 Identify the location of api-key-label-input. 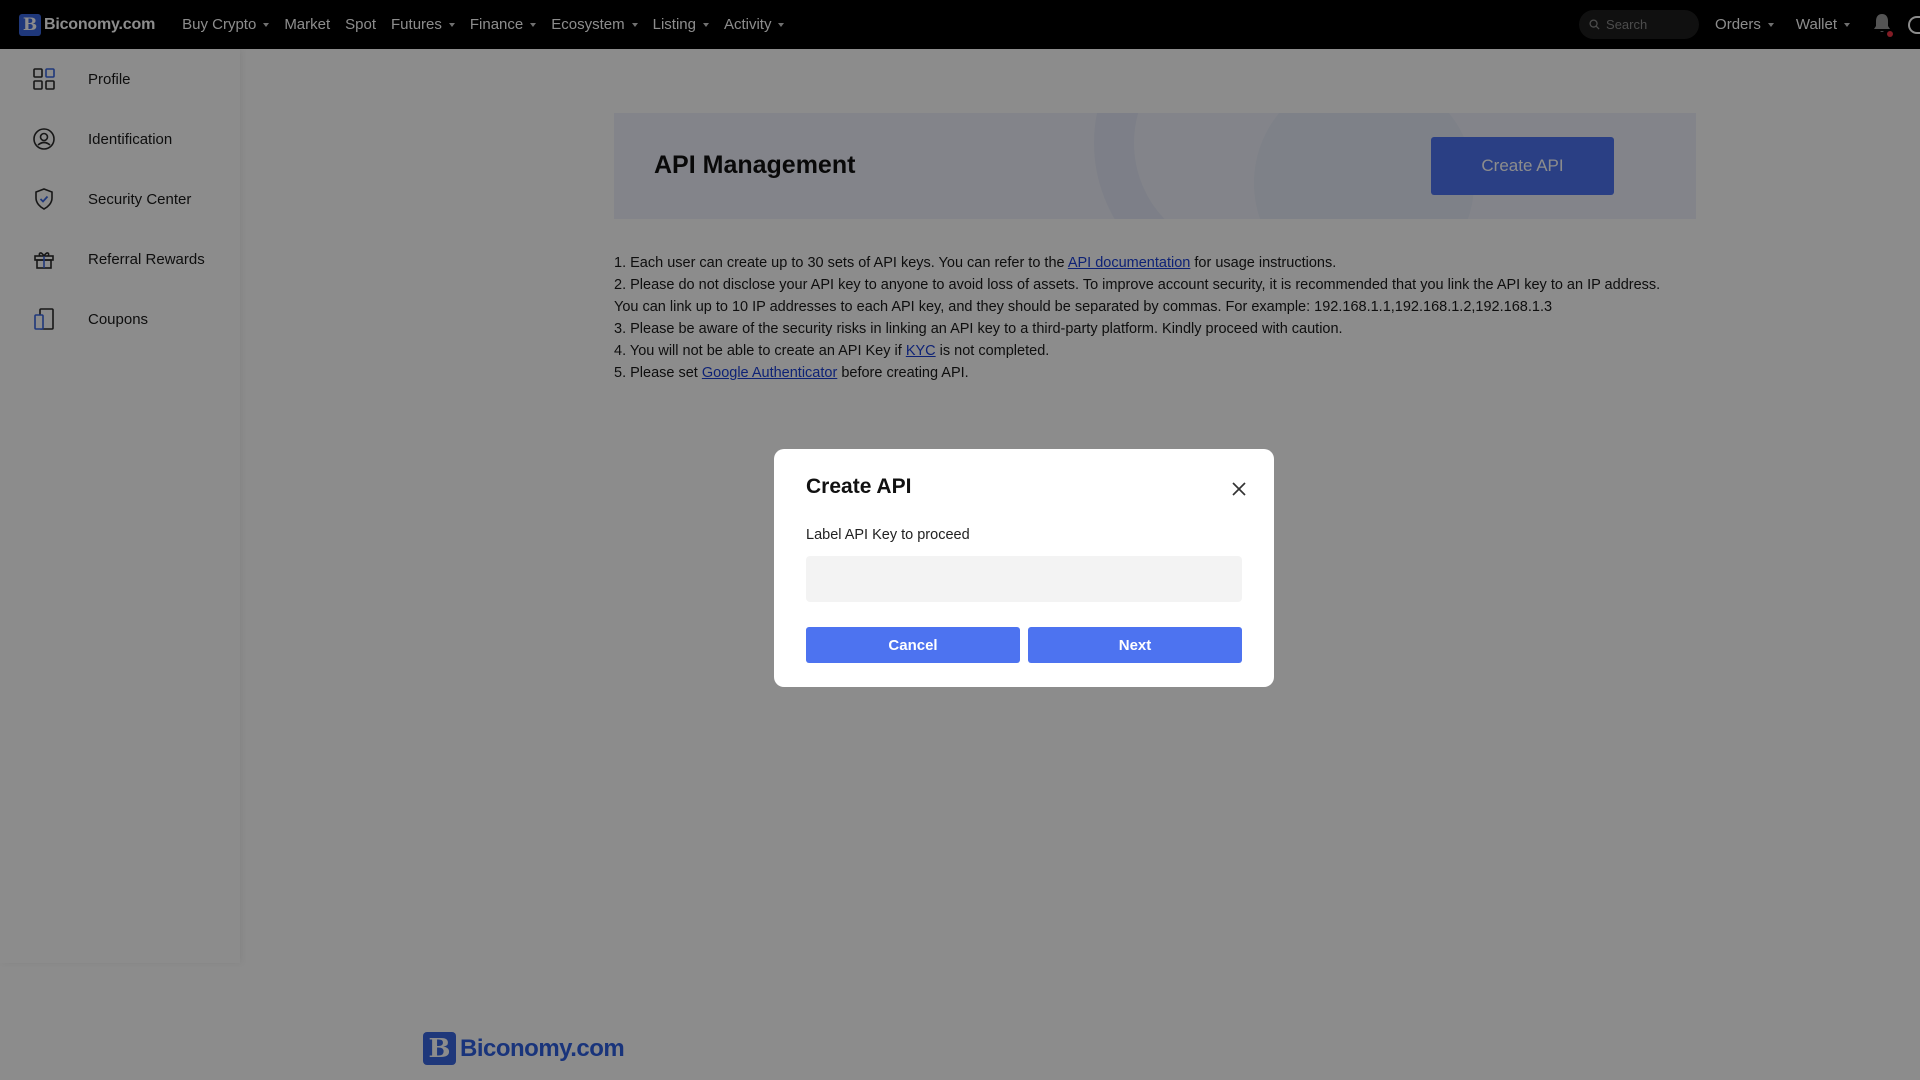
(1024, 579).